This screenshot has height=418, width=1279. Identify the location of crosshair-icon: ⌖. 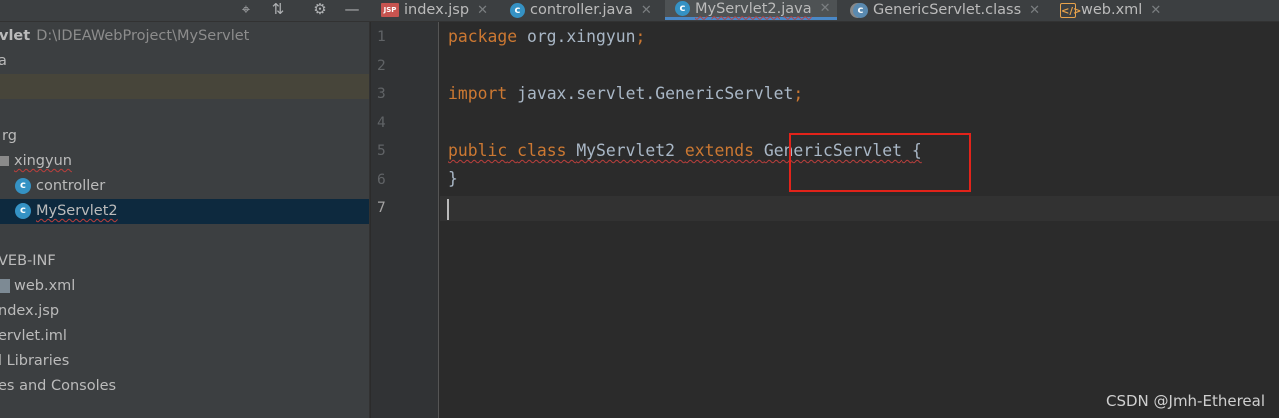
(246, 9).